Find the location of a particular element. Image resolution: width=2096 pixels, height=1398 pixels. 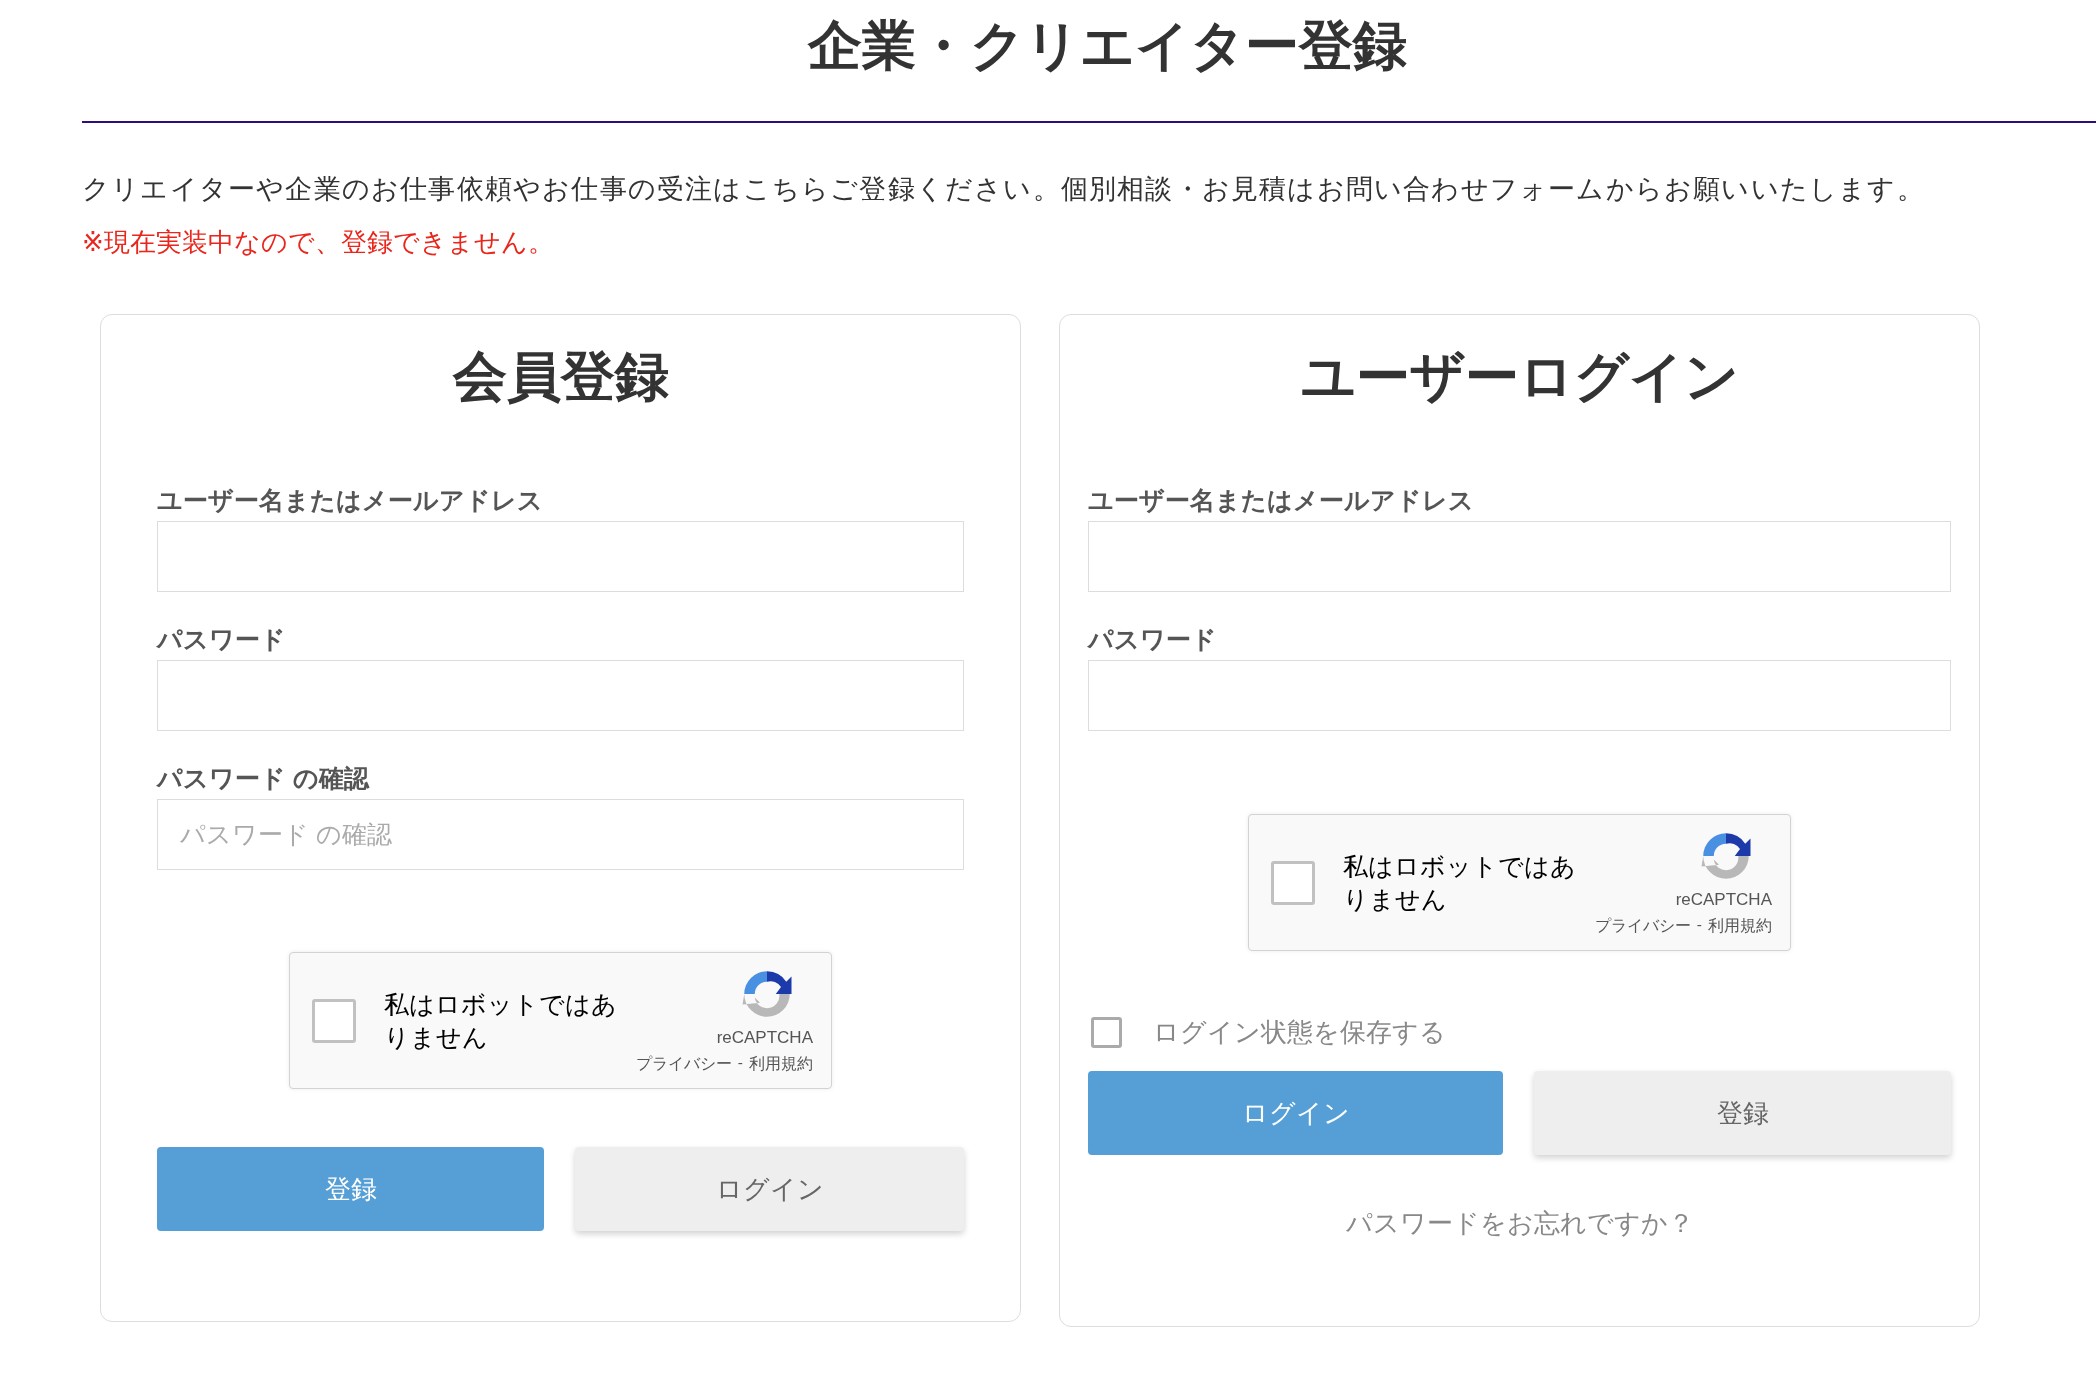

notice-text: ※現在実装中なので、登録できません。 is located at coordinates (318, 242).